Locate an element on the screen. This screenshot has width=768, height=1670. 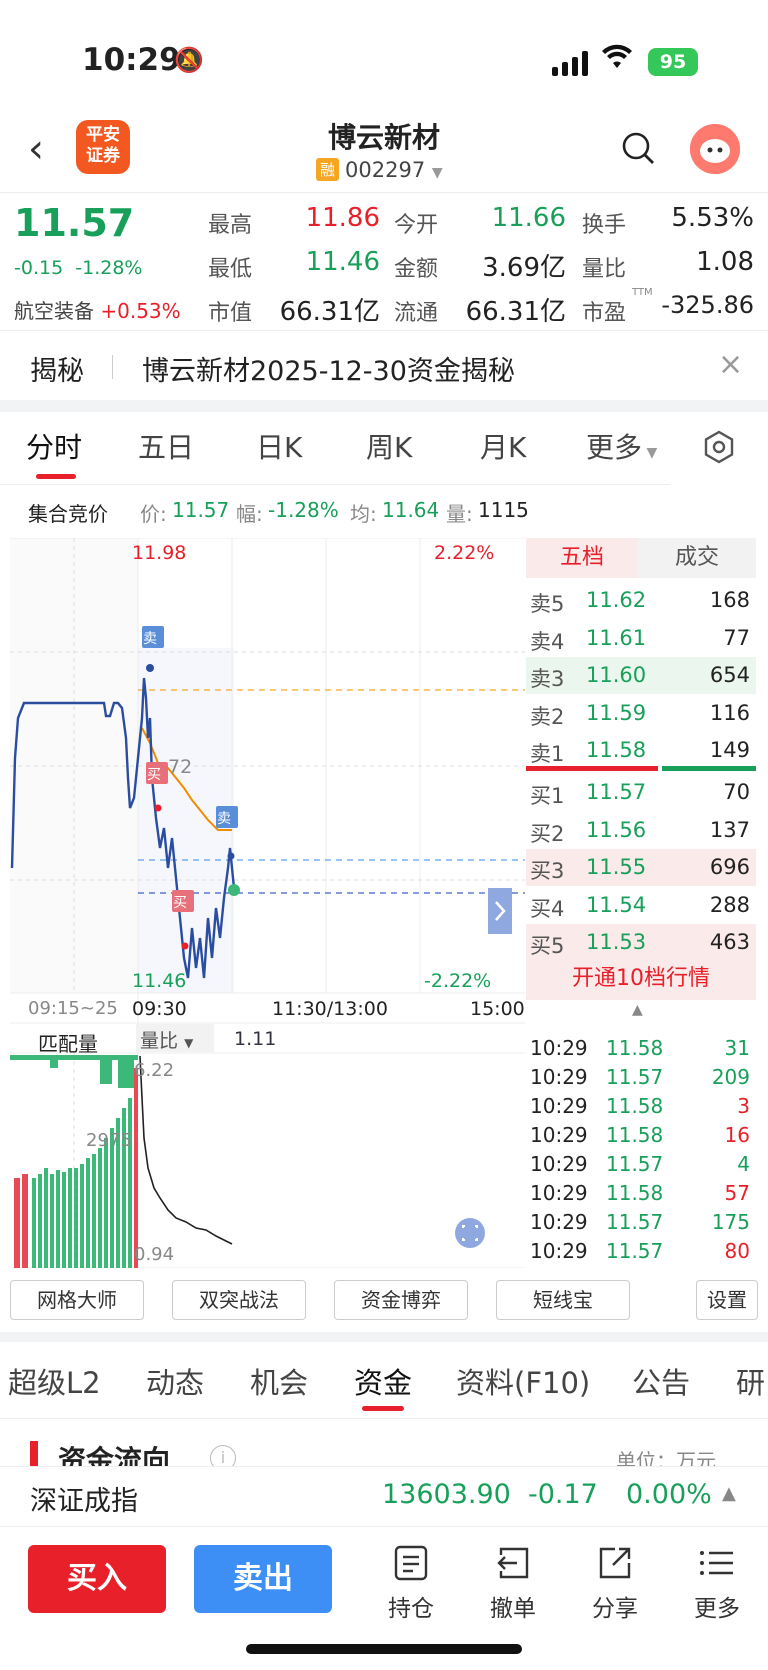
tools-settings-button: 设置 is located at coordinates (727, 1300).